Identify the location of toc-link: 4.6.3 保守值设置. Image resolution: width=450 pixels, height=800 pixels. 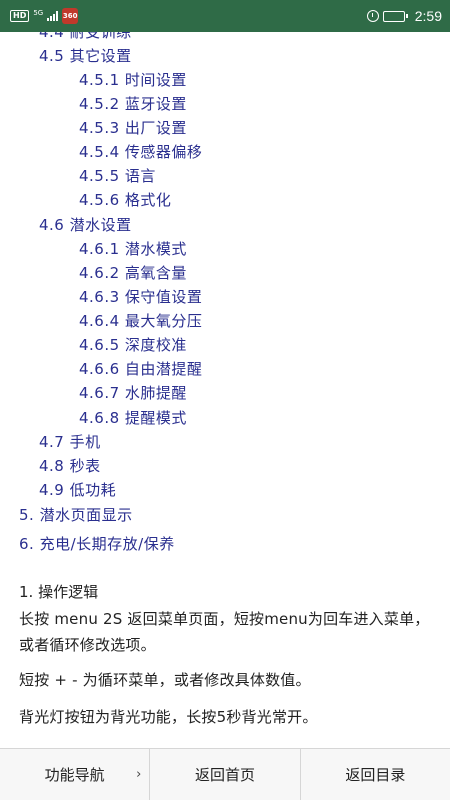
(140, 297).